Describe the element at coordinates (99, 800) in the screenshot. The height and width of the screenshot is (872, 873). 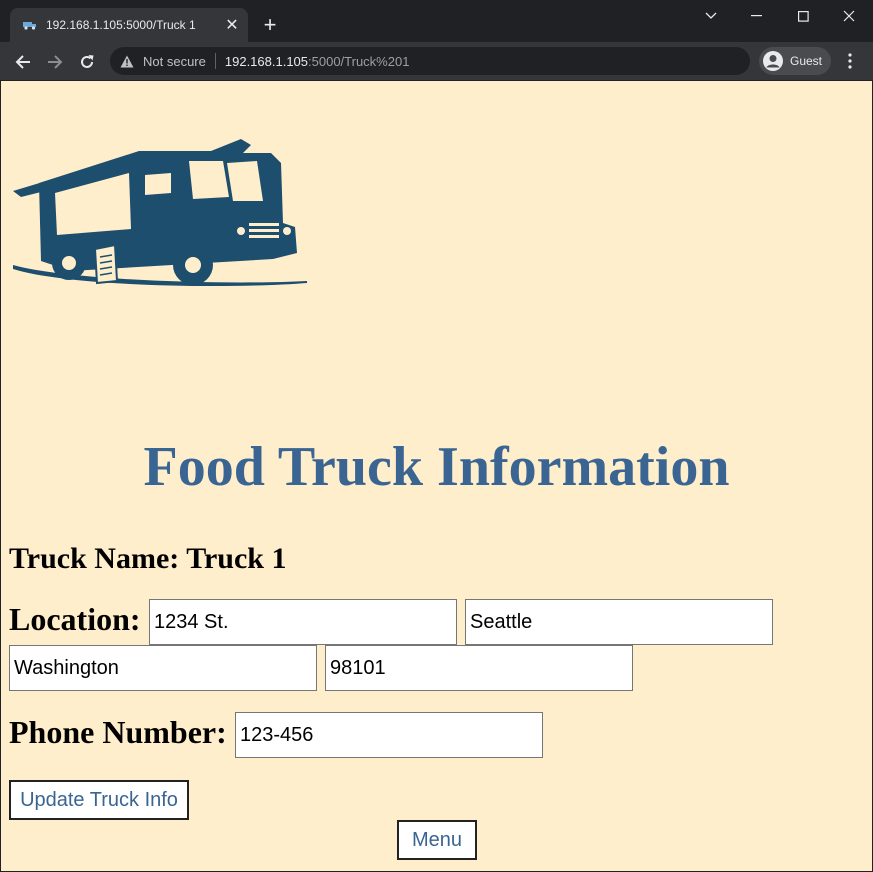
I see `update-truck-info-button: Update Truck Info` at that location.